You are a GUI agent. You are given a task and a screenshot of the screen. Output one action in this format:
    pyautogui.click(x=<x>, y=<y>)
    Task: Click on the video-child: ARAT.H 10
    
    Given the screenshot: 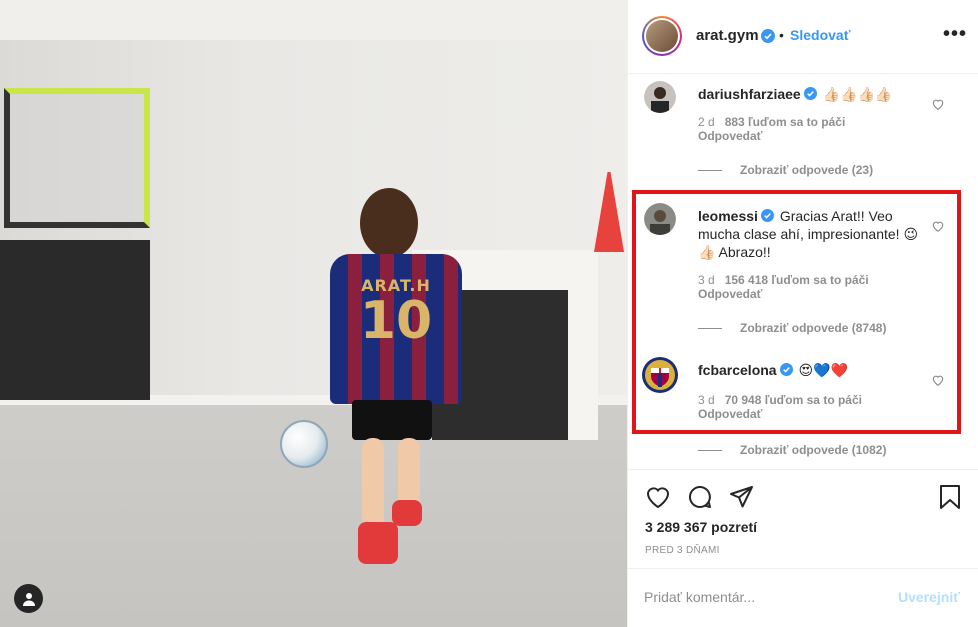 What is the action you would take?
    pyautogui.click(x=397, y=378)
    